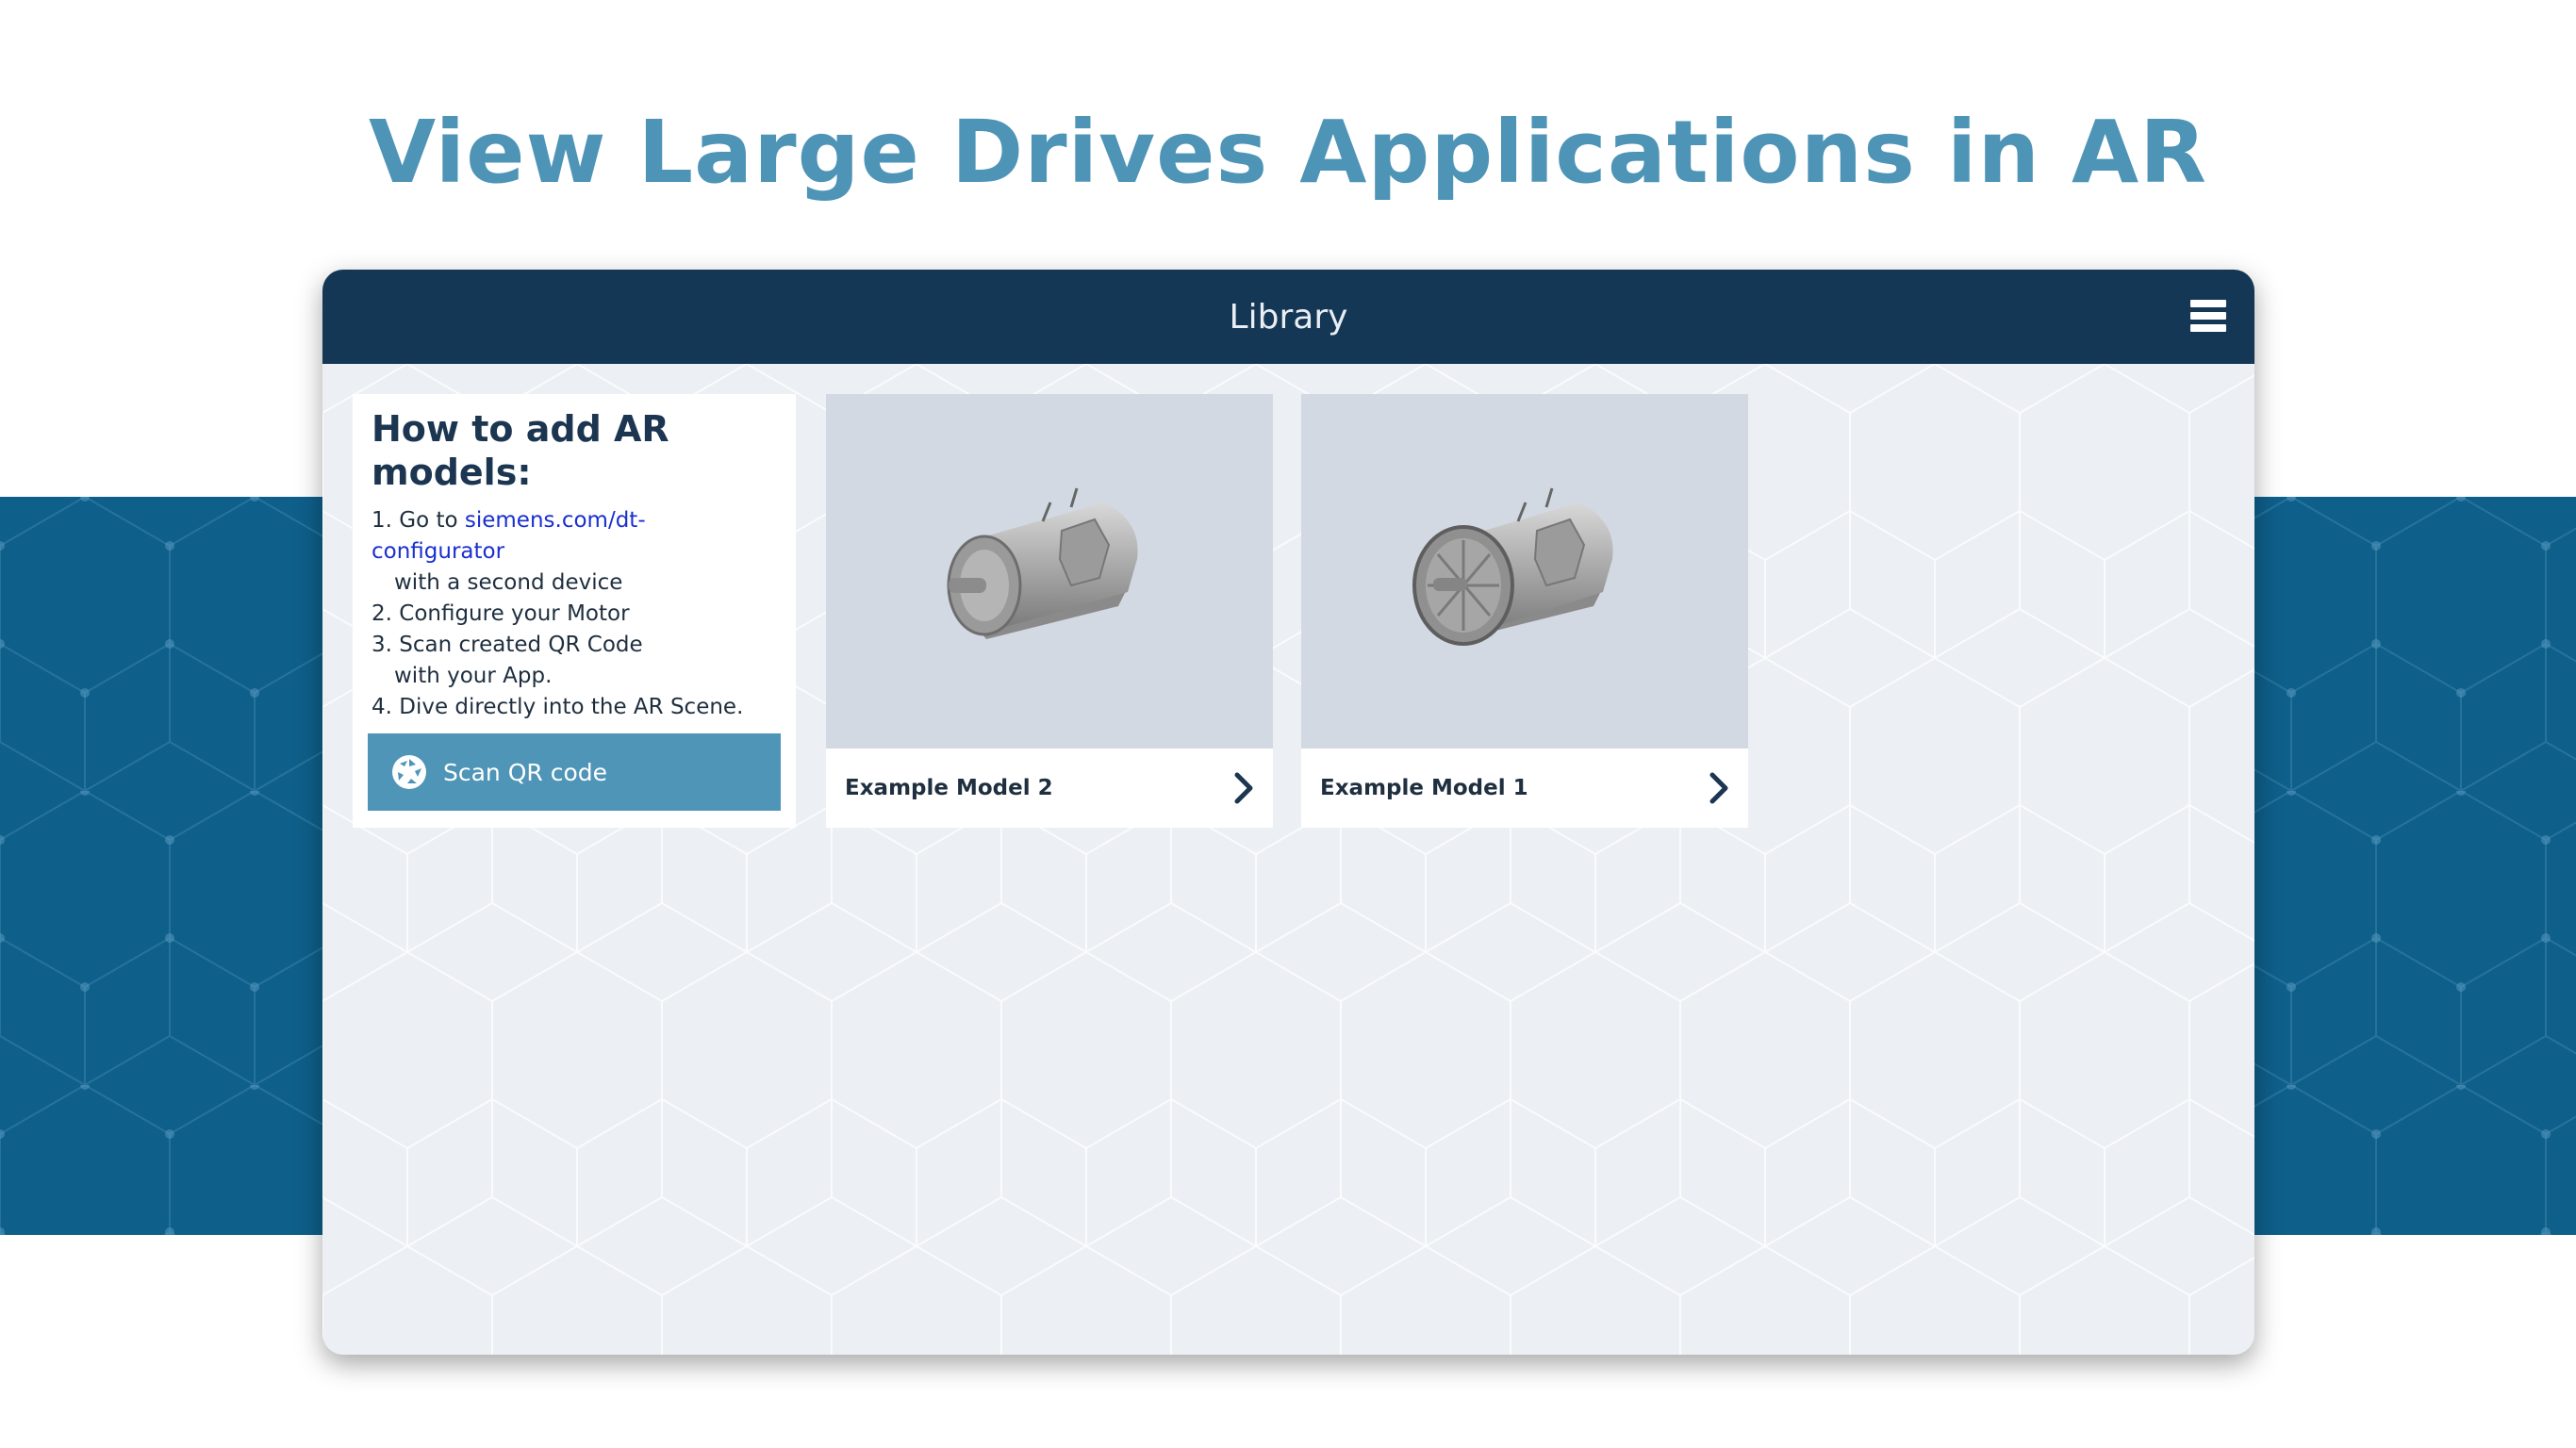  What do you see at coordinates (949, 788) in the screenshot?
I see `model-name: Example Model 2` at bounding box center [949, 788].